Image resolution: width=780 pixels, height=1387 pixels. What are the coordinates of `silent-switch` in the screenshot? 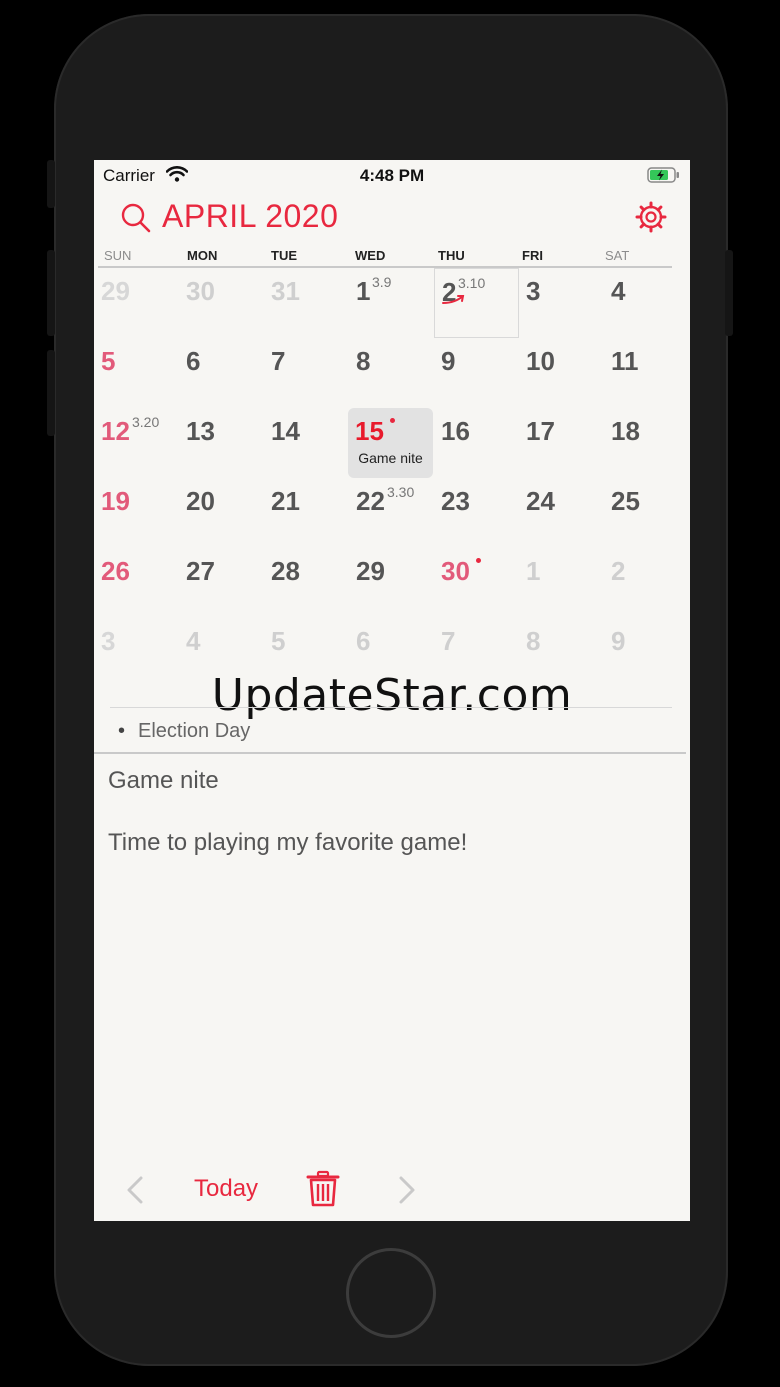 It's located at (51, 184).